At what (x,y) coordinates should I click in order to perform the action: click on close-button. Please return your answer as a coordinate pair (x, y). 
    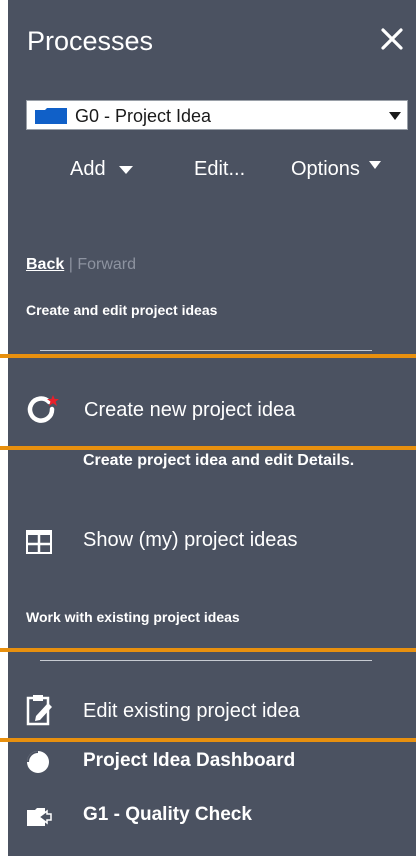
    Looking at the image, I should click on (392, 39).